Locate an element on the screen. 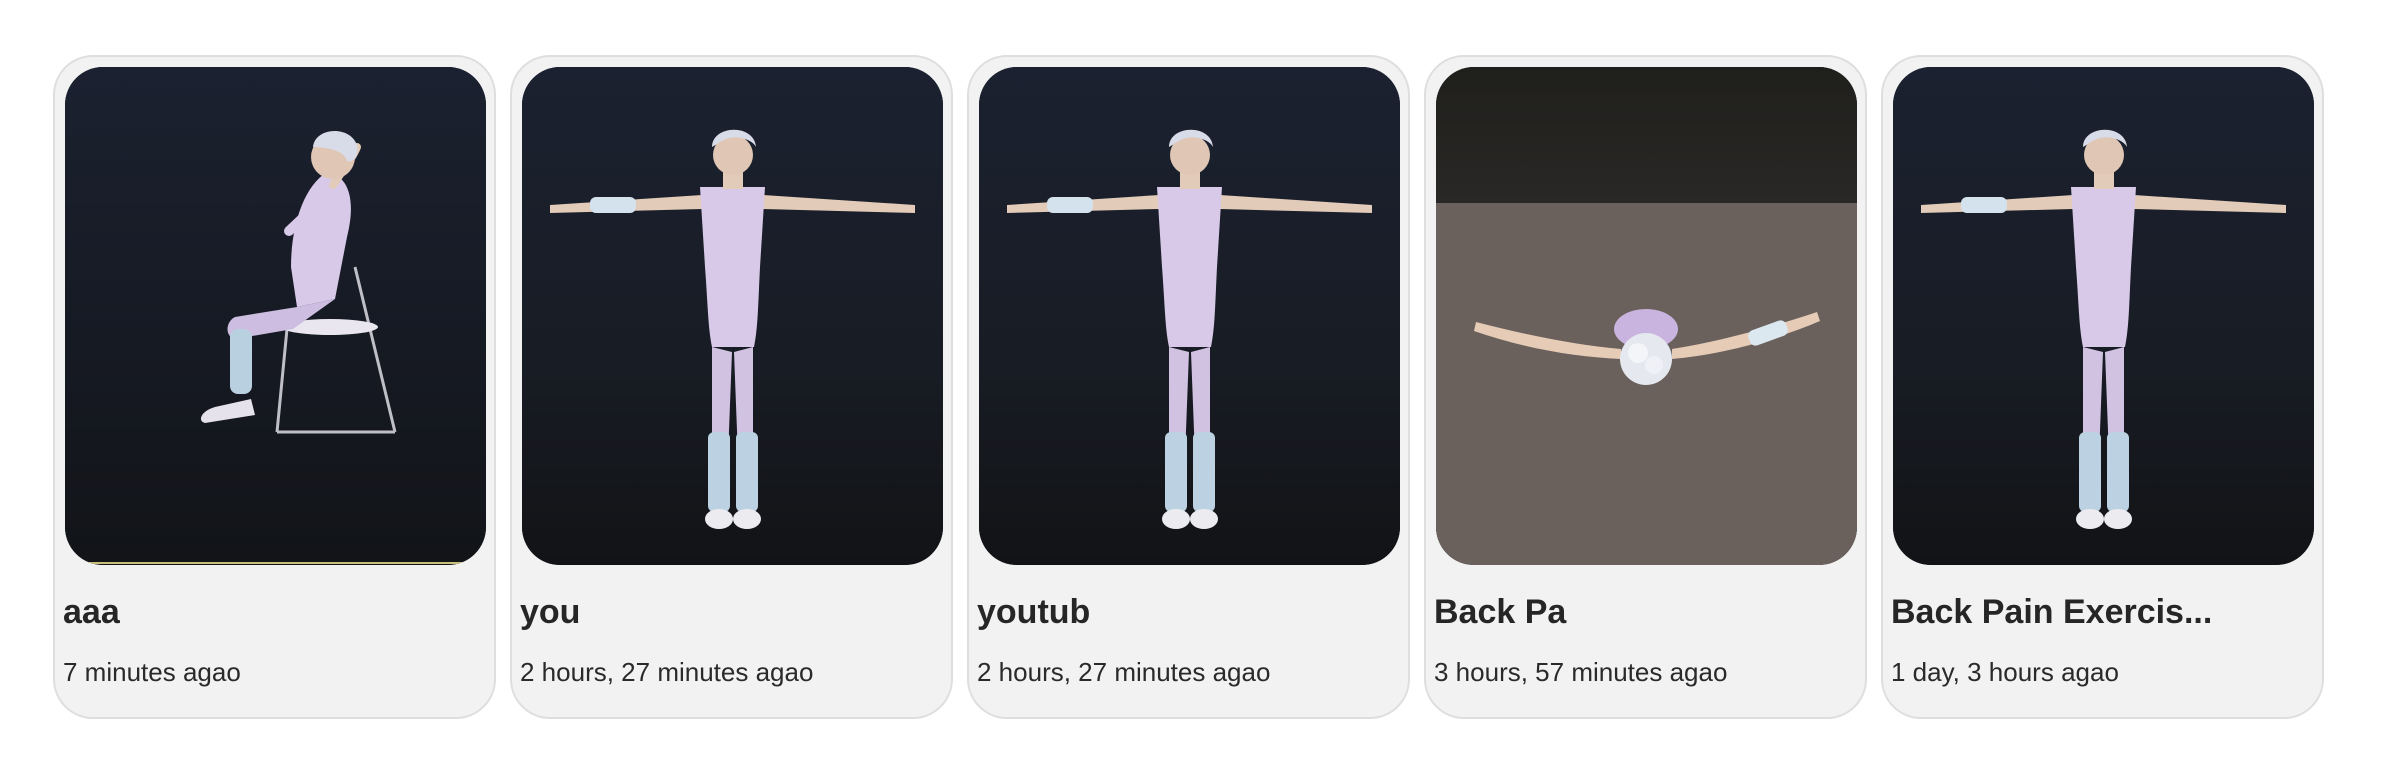  item-timestamp: 3 hours, 57 minutes agao is located at coordinates (1581, 672).